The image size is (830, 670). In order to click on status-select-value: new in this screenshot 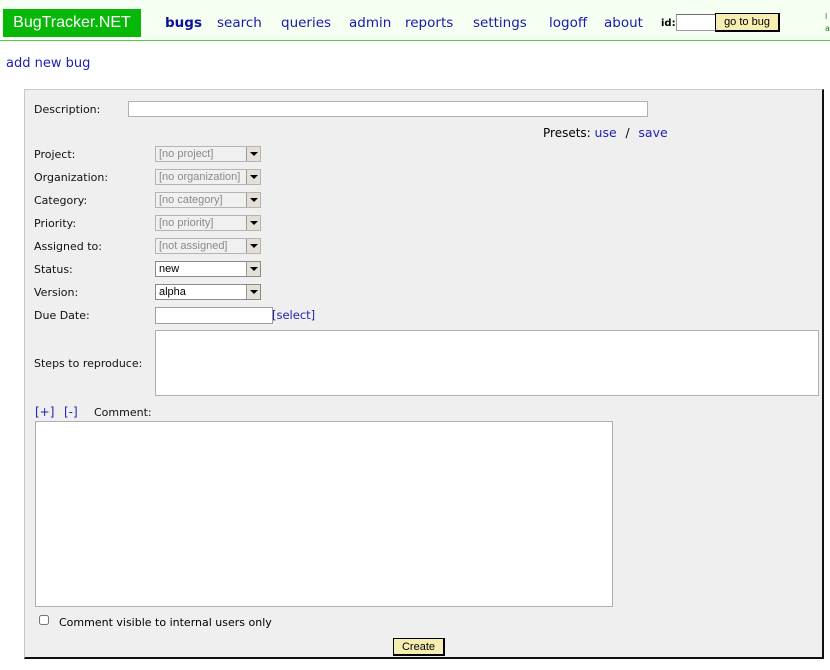, I will do `click(169, 269)`.